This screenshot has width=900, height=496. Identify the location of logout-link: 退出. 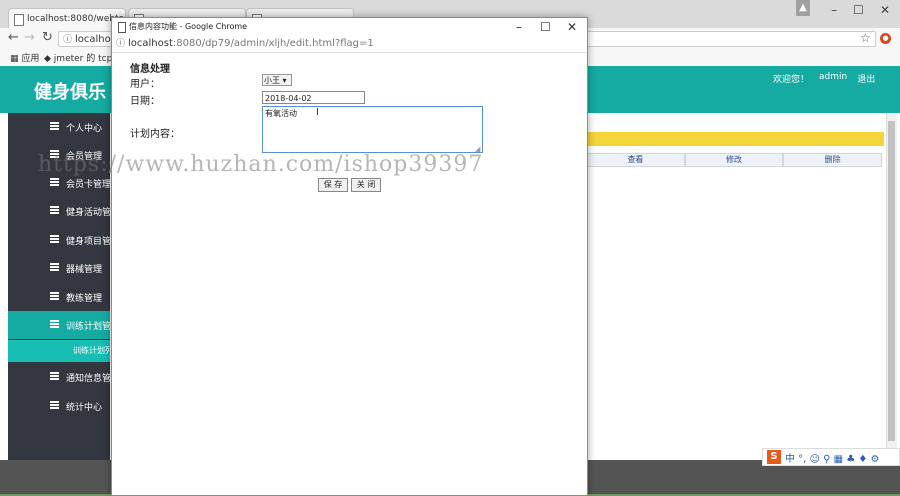
(866, 78).